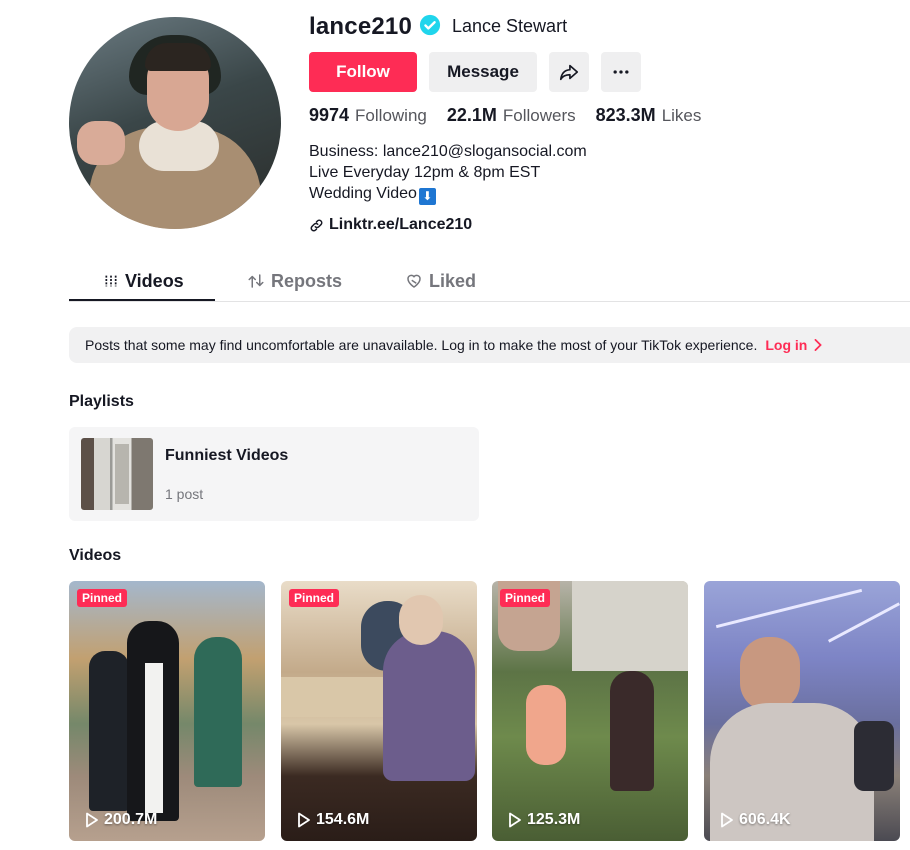  I want to click on share-arrow-icon, so click(569, 72).